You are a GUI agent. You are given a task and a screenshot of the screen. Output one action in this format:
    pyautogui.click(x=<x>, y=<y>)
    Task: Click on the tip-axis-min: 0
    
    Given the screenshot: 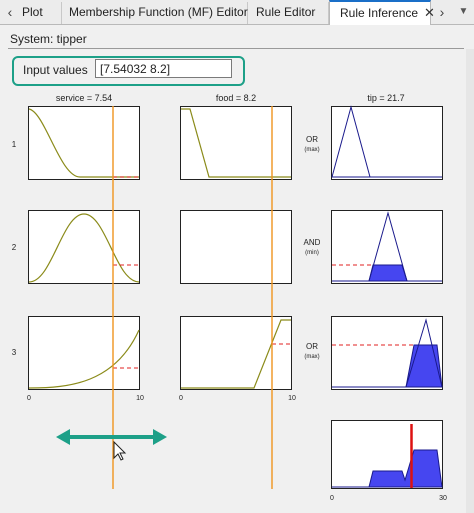 What is the action you would take?
    pyautogui.click(x=332, y=498)
    